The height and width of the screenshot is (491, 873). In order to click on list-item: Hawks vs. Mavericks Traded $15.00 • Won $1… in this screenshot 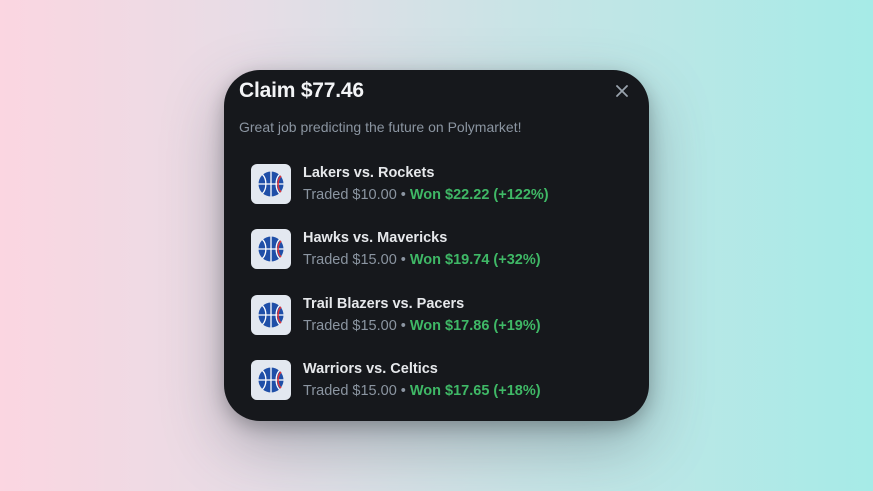, I will do `click(436, 251)`.